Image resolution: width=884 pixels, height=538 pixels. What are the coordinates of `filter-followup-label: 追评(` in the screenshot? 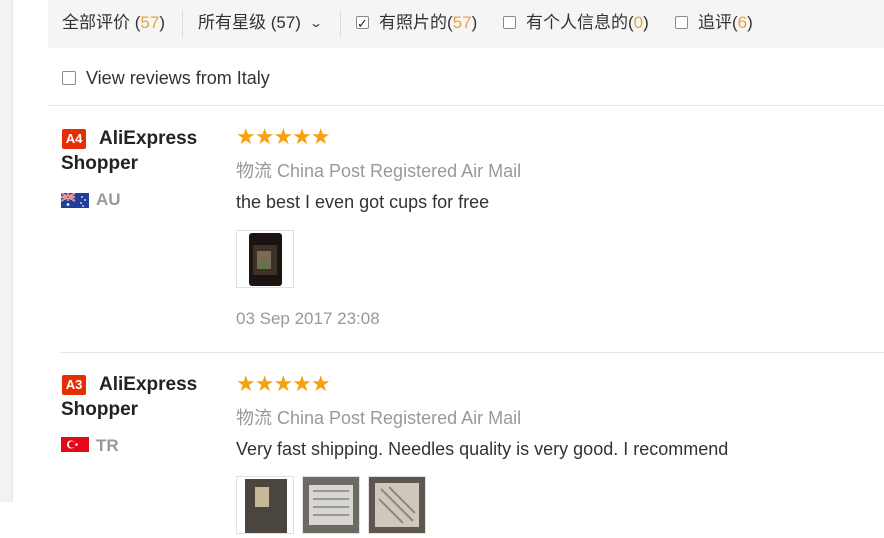 It's located at (718, 22).